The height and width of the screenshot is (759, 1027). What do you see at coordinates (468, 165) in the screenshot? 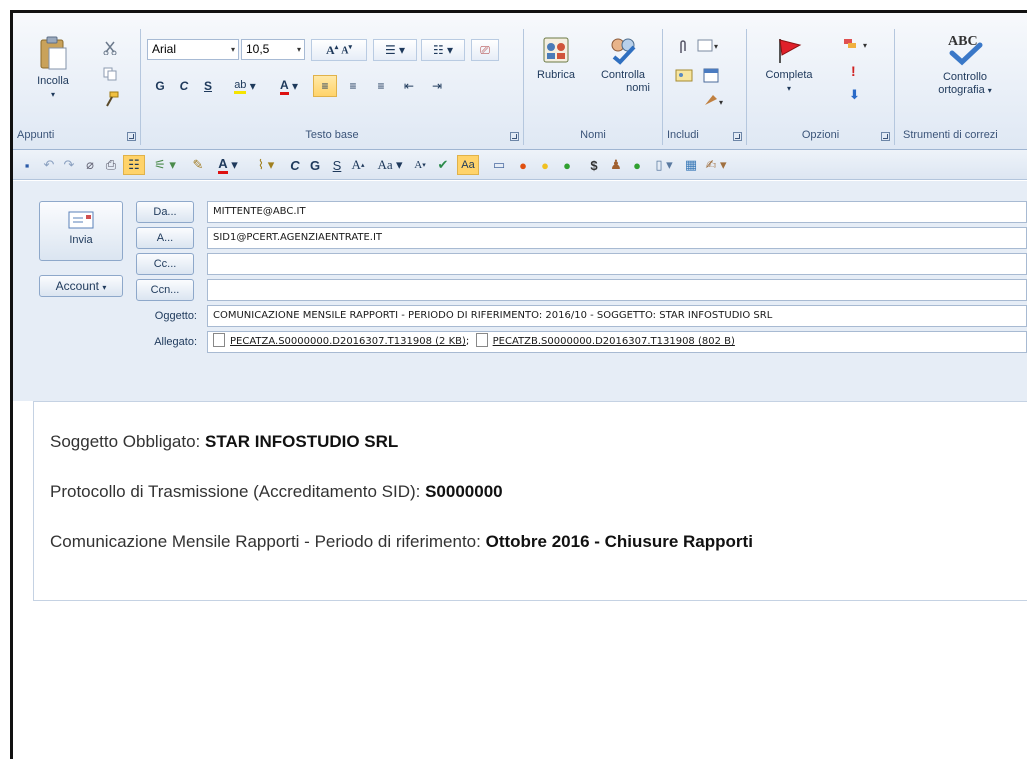
I see `text-style-icon: Aa` at bounding box center [468, 165].